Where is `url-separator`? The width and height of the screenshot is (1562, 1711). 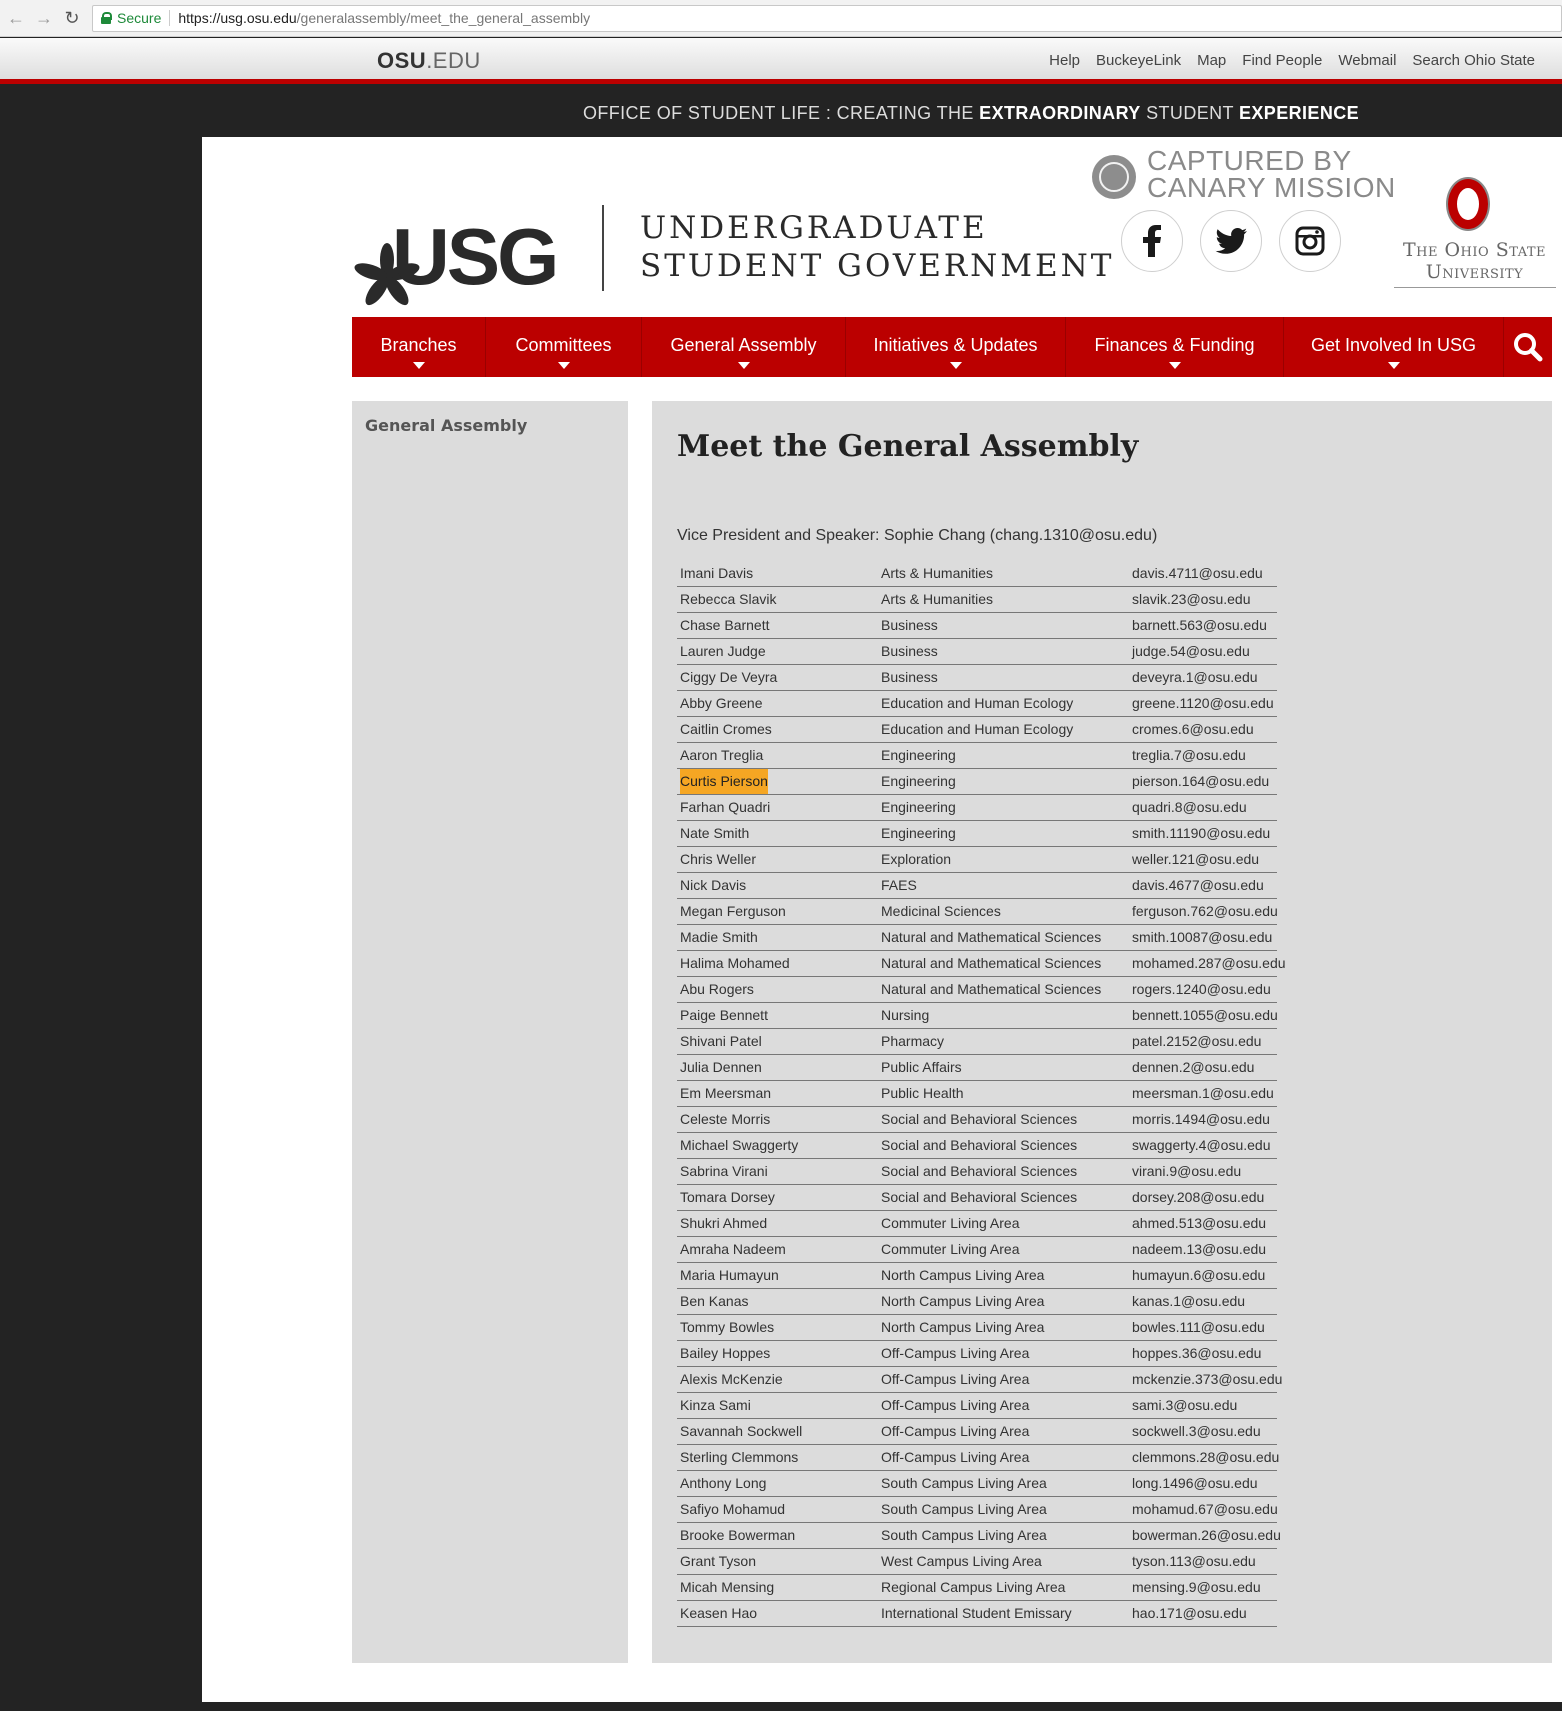
url-separator is located at coordinates (170, 18).